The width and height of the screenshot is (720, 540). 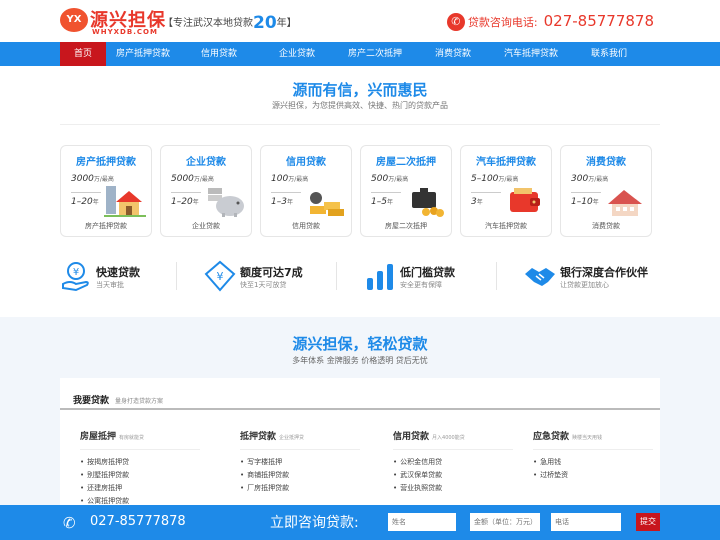 What do you see at coordinates (140, 475) in the screenshot?
I see `list-item: 别墅抵押贷款` at bounding box center [140, 475].